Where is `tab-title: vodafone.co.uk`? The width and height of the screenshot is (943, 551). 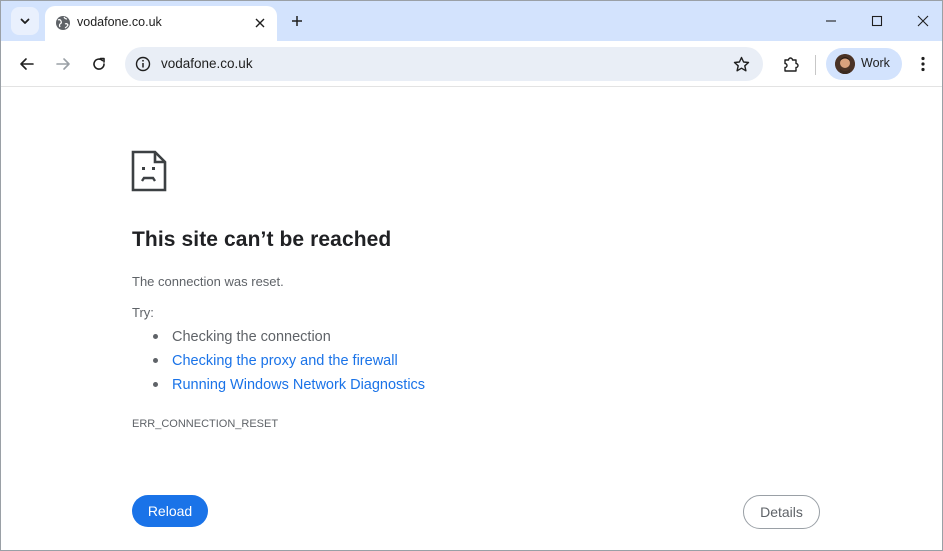
tab-title: vodafone.co.uk is located at coordinates (119, 22).